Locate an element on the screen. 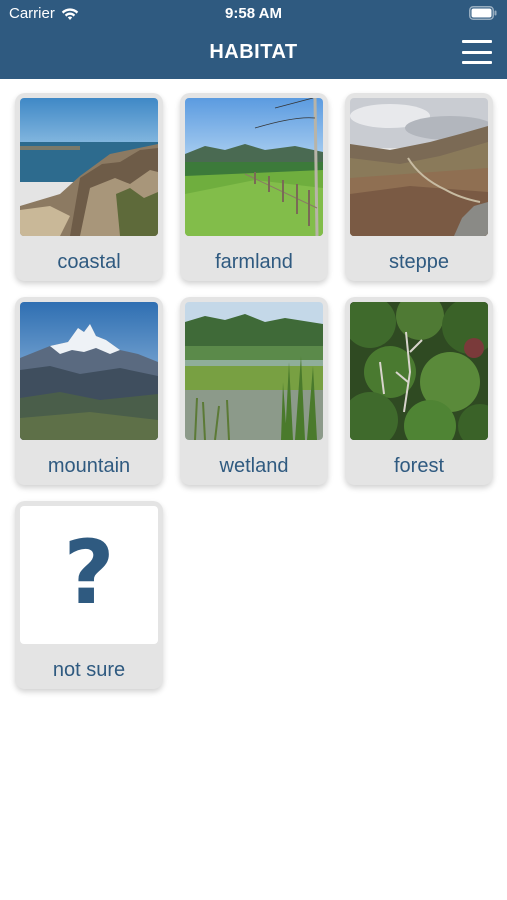 The width and height of the screenshot is (507, 900). status-time: 9:58 AM is located at coordinates (253, 13).